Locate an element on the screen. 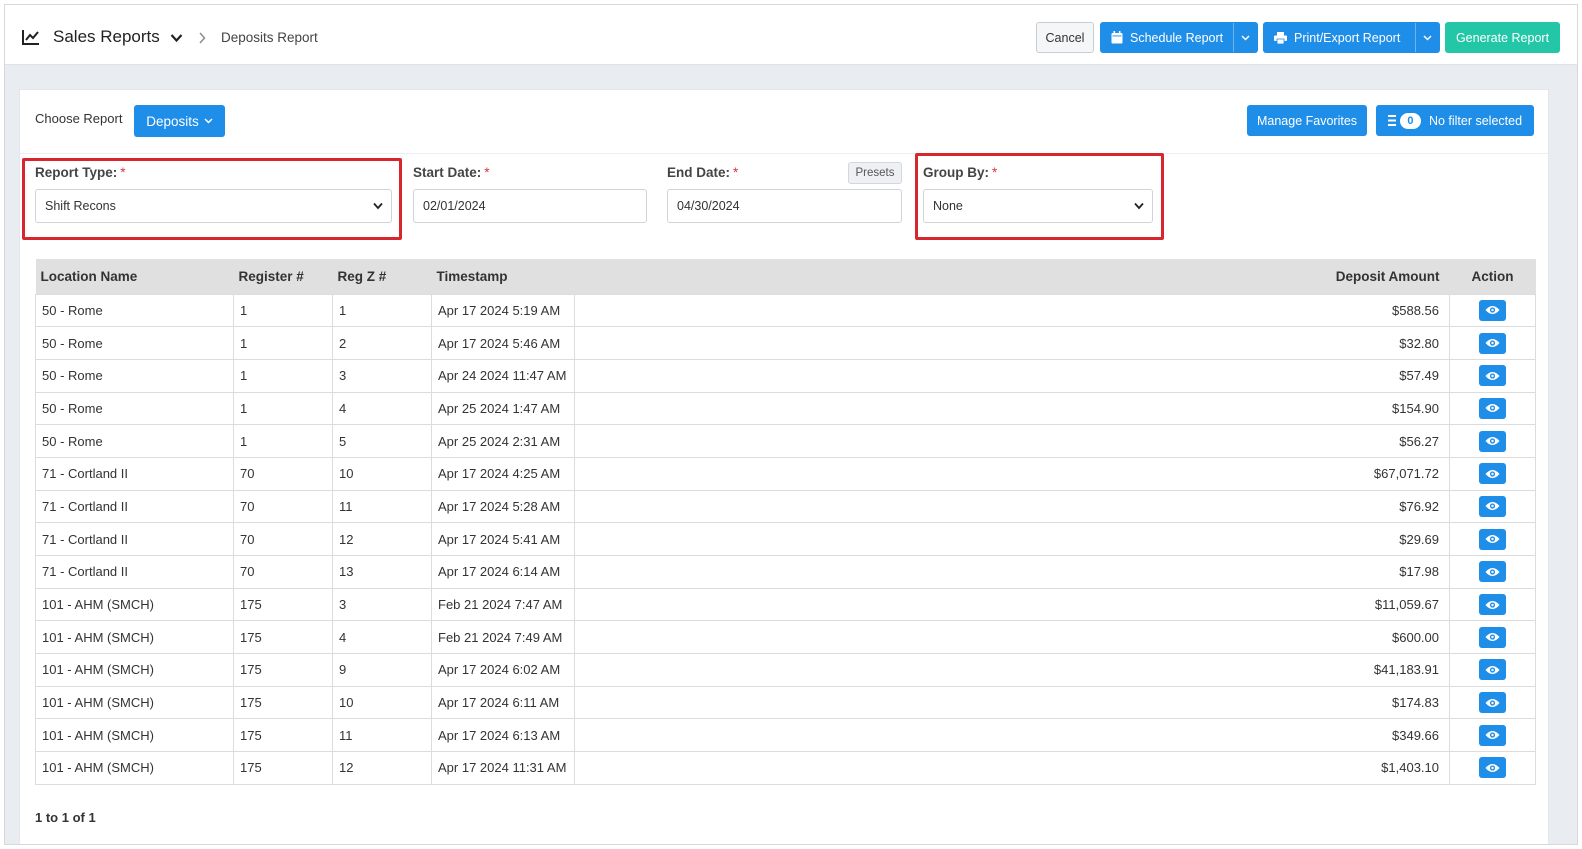 The width and height of the screenshot is (1582, 849). cell-regz: 11 is located at coordinates (382, 506).